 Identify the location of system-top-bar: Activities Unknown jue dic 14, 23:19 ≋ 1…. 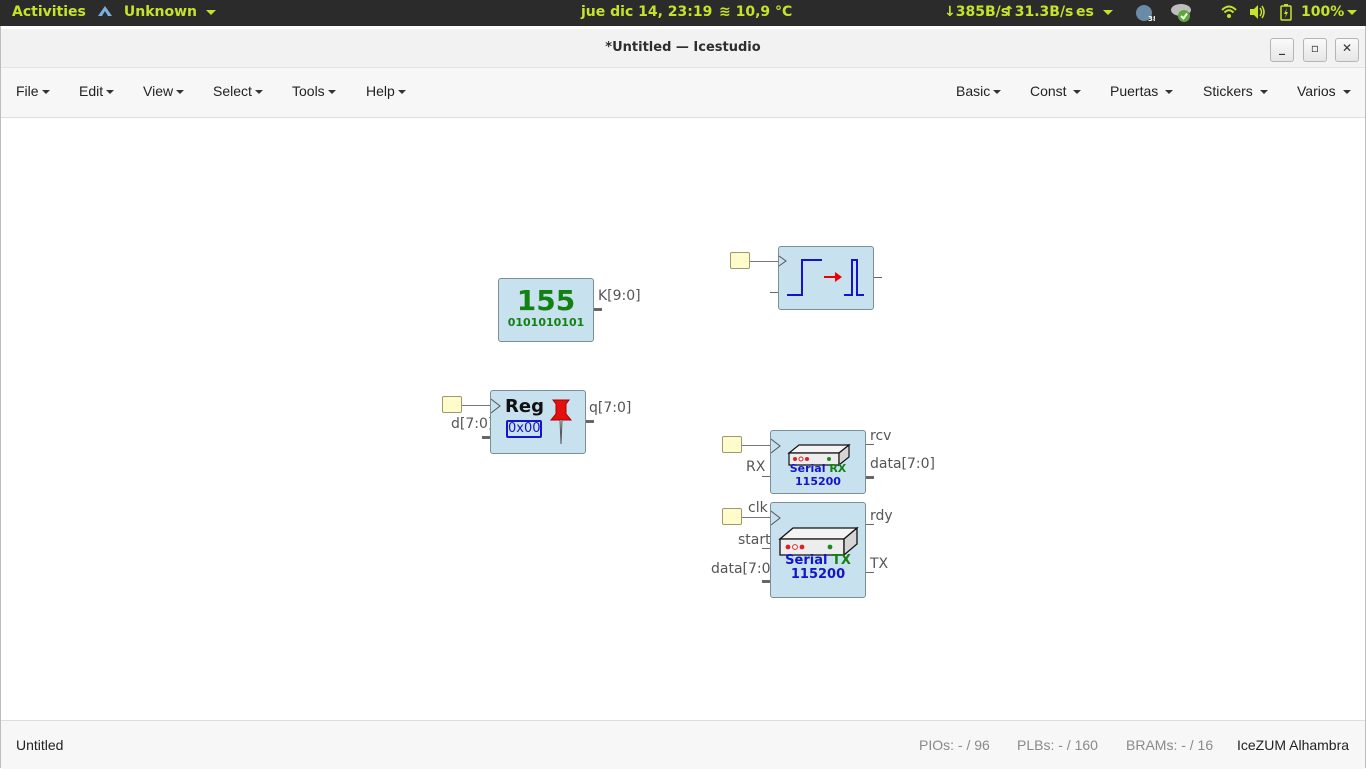
(683, 13).